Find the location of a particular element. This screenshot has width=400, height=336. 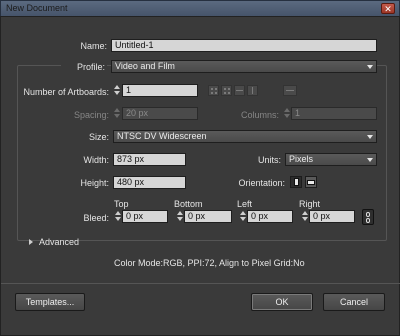

close-icon: ✕ is located at coordinates (388, 8).